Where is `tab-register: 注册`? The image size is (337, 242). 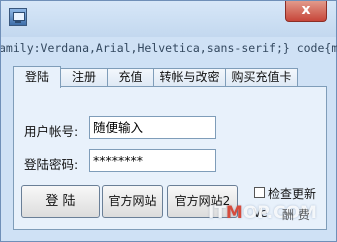 tab-register: 注册 is located at coordinates (84, 77).